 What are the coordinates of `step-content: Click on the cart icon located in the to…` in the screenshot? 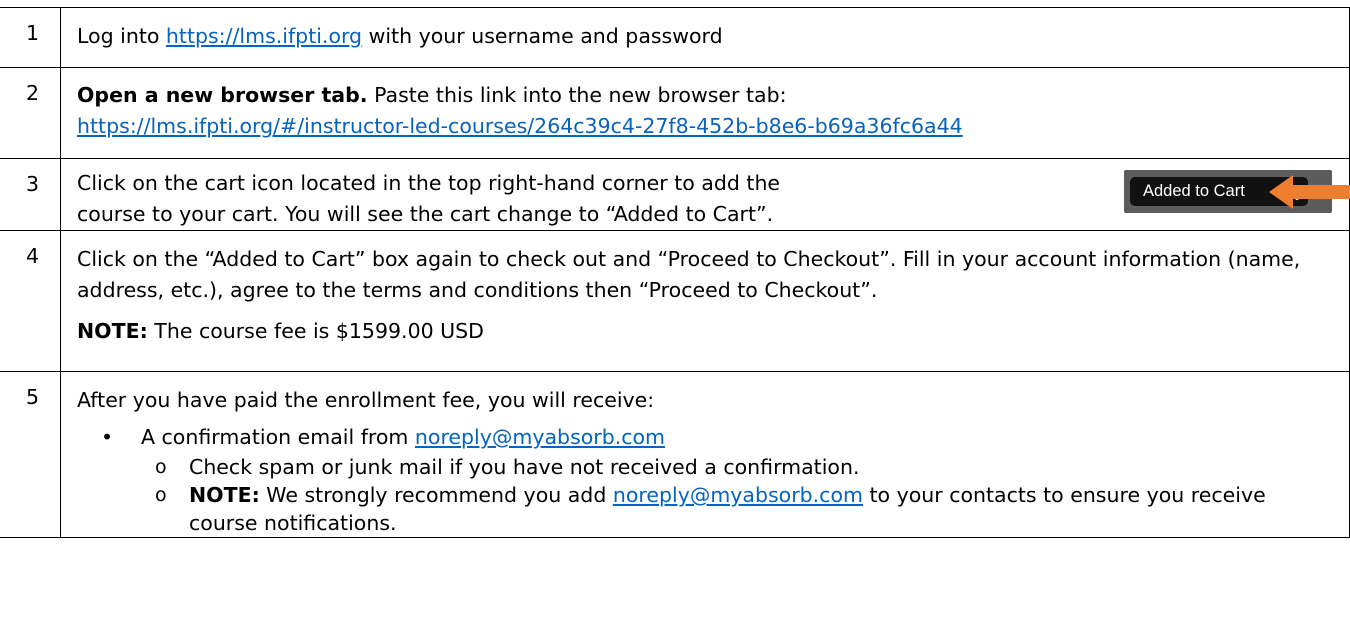 It's located at (705, 194).